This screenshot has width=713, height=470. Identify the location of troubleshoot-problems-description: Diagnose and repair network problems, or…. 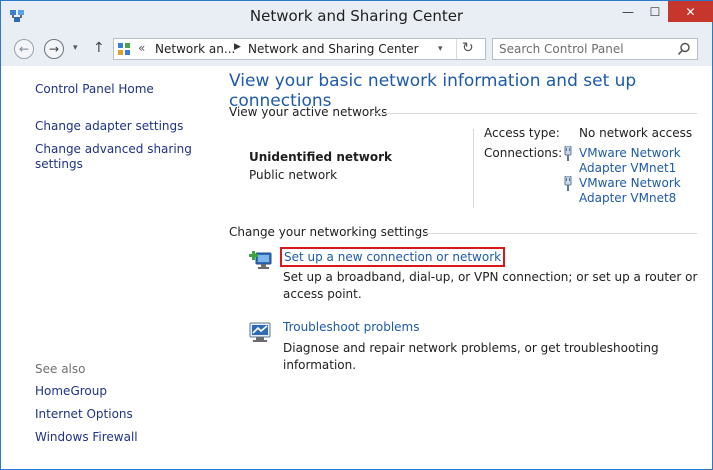
(471, 356).